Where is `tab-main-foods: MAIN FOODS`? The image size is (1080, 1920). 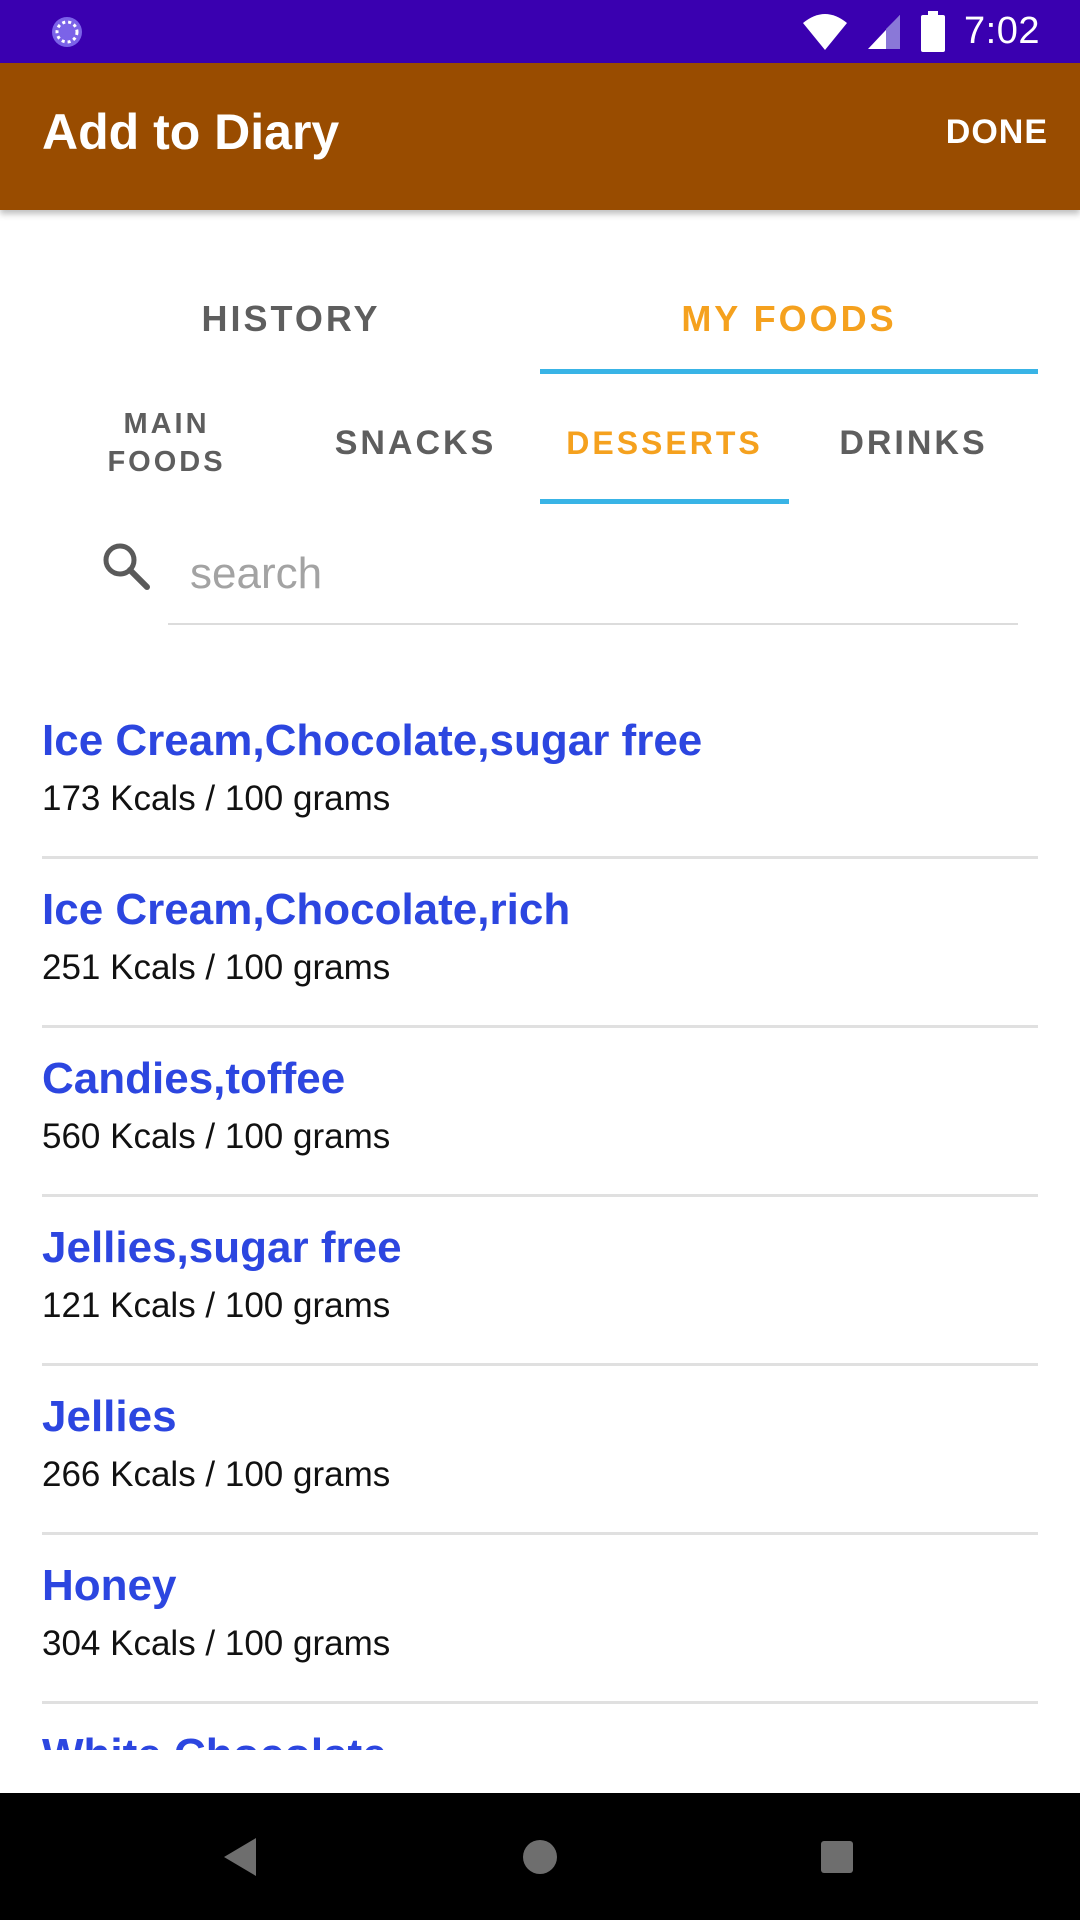 tab-main-foods: MAIN FOODS is located at coordinates (166, 443).